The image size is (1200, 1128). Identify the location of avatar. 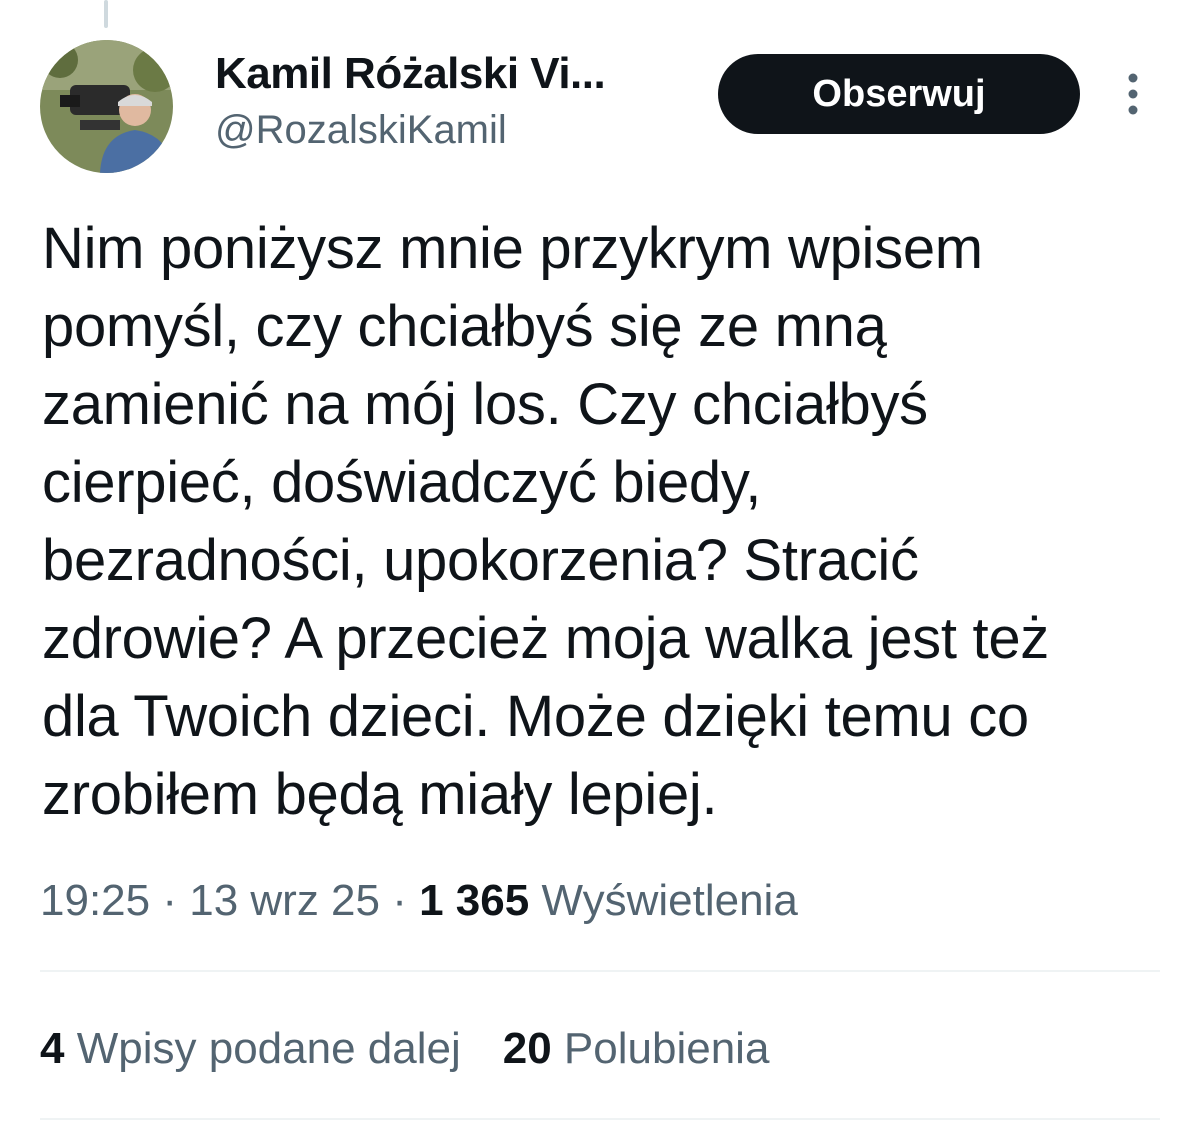
(106, 106).